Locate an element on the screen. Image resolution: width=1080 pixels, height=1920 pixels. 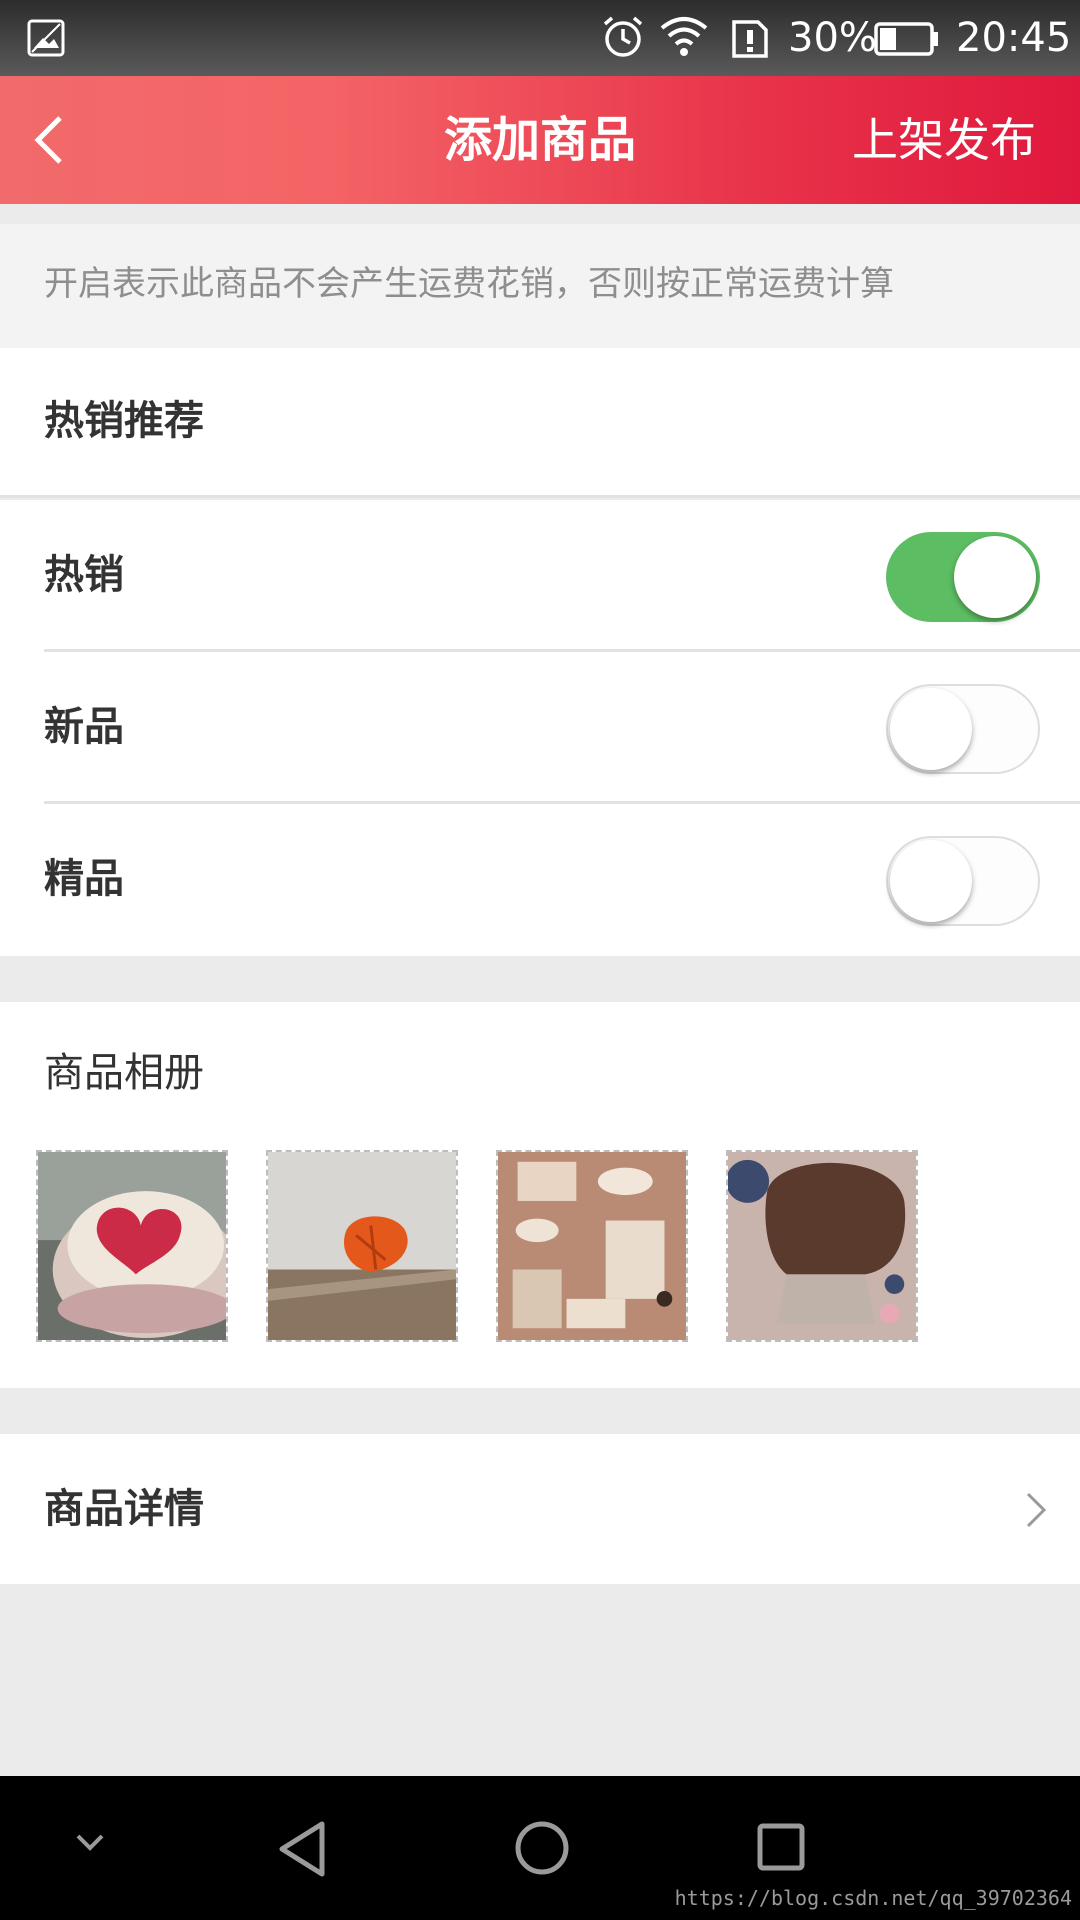
home-circle-icon is located at coordinates (542, 1848).